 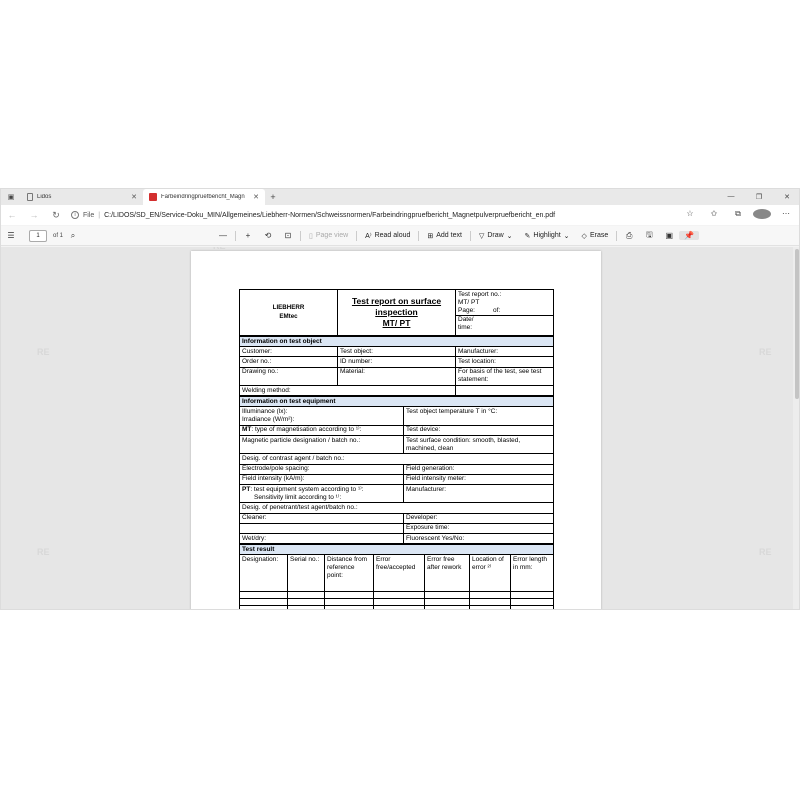 What do you see at coordinates (500, 372) in the screenshot?
I see `basis-line: For basis of the test, see test` at bounding box center [500, 372].